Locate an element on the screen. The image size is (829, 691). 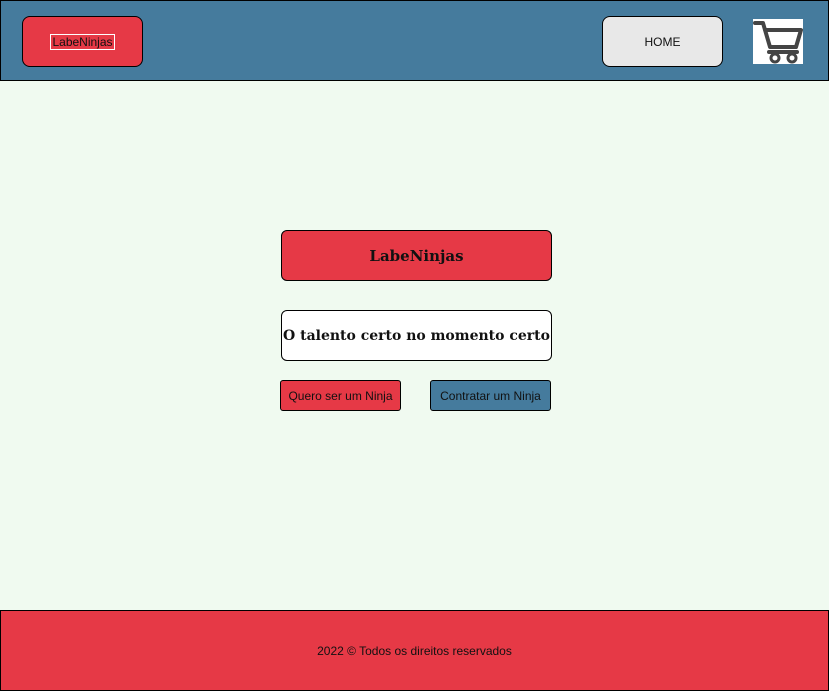
app-footer: 2022 © Todos os direitos reservados is located at coordinates (414, 650).